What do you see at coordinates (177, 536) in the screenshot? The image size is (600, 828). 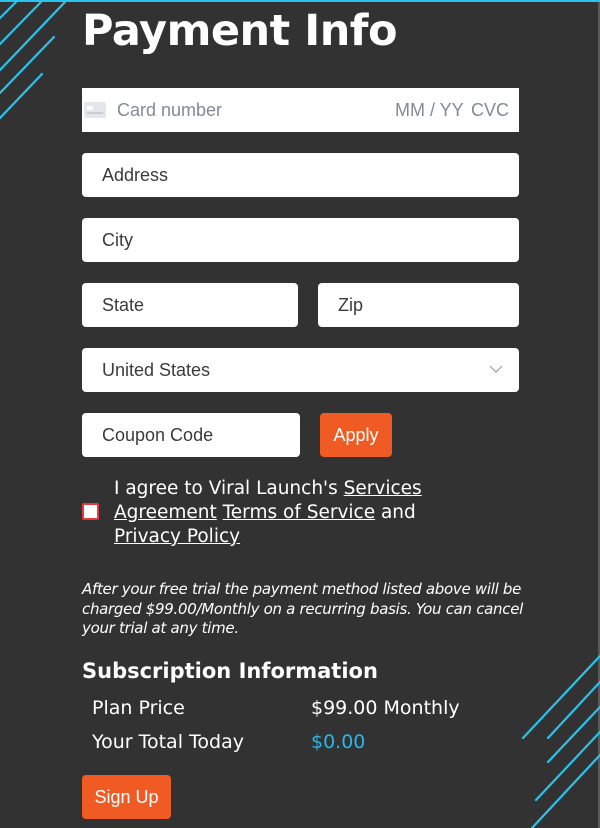 I see `privacy-policy-link: Privacy Policy` at bounding box center [177, 536].